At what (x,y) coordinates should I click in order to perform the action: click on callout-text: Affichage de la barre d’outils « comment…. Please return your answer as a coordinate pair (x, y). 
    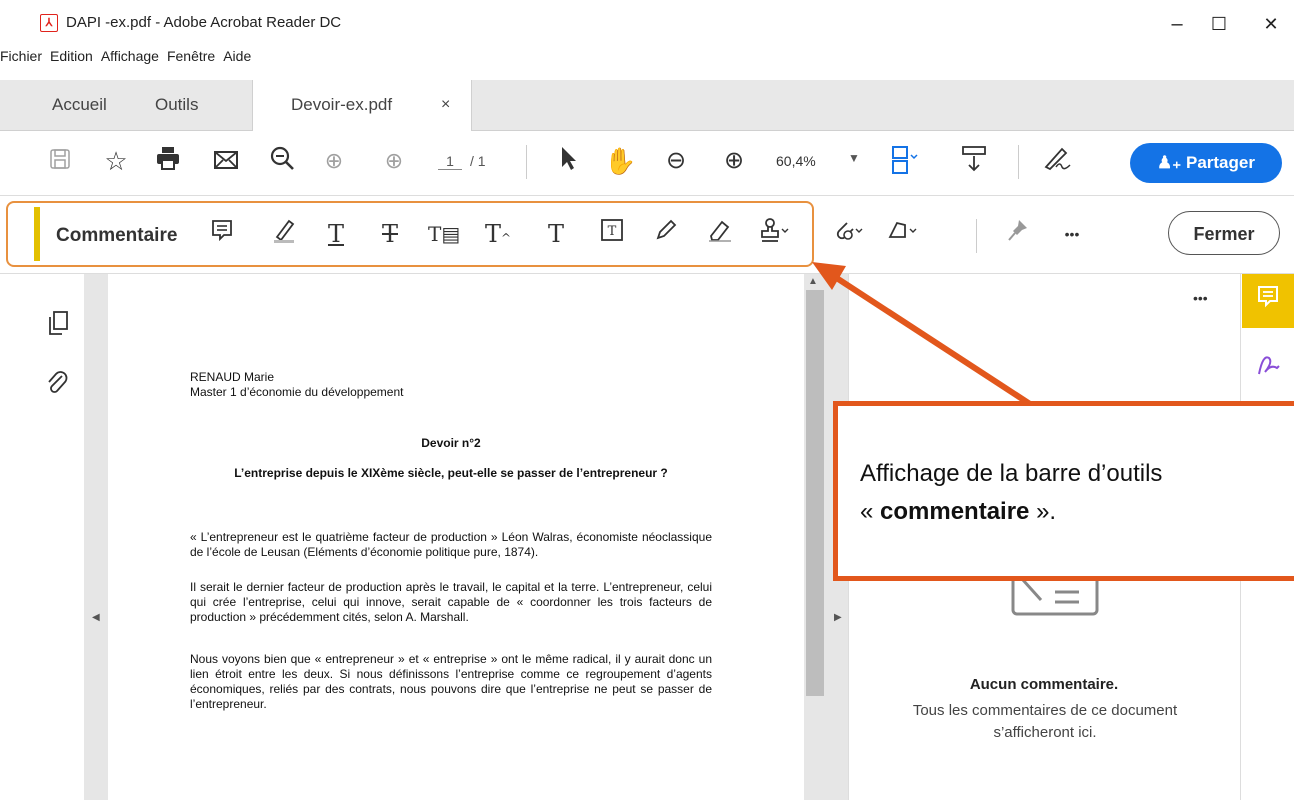
    Looking at the image, I should click on (1075, 493).